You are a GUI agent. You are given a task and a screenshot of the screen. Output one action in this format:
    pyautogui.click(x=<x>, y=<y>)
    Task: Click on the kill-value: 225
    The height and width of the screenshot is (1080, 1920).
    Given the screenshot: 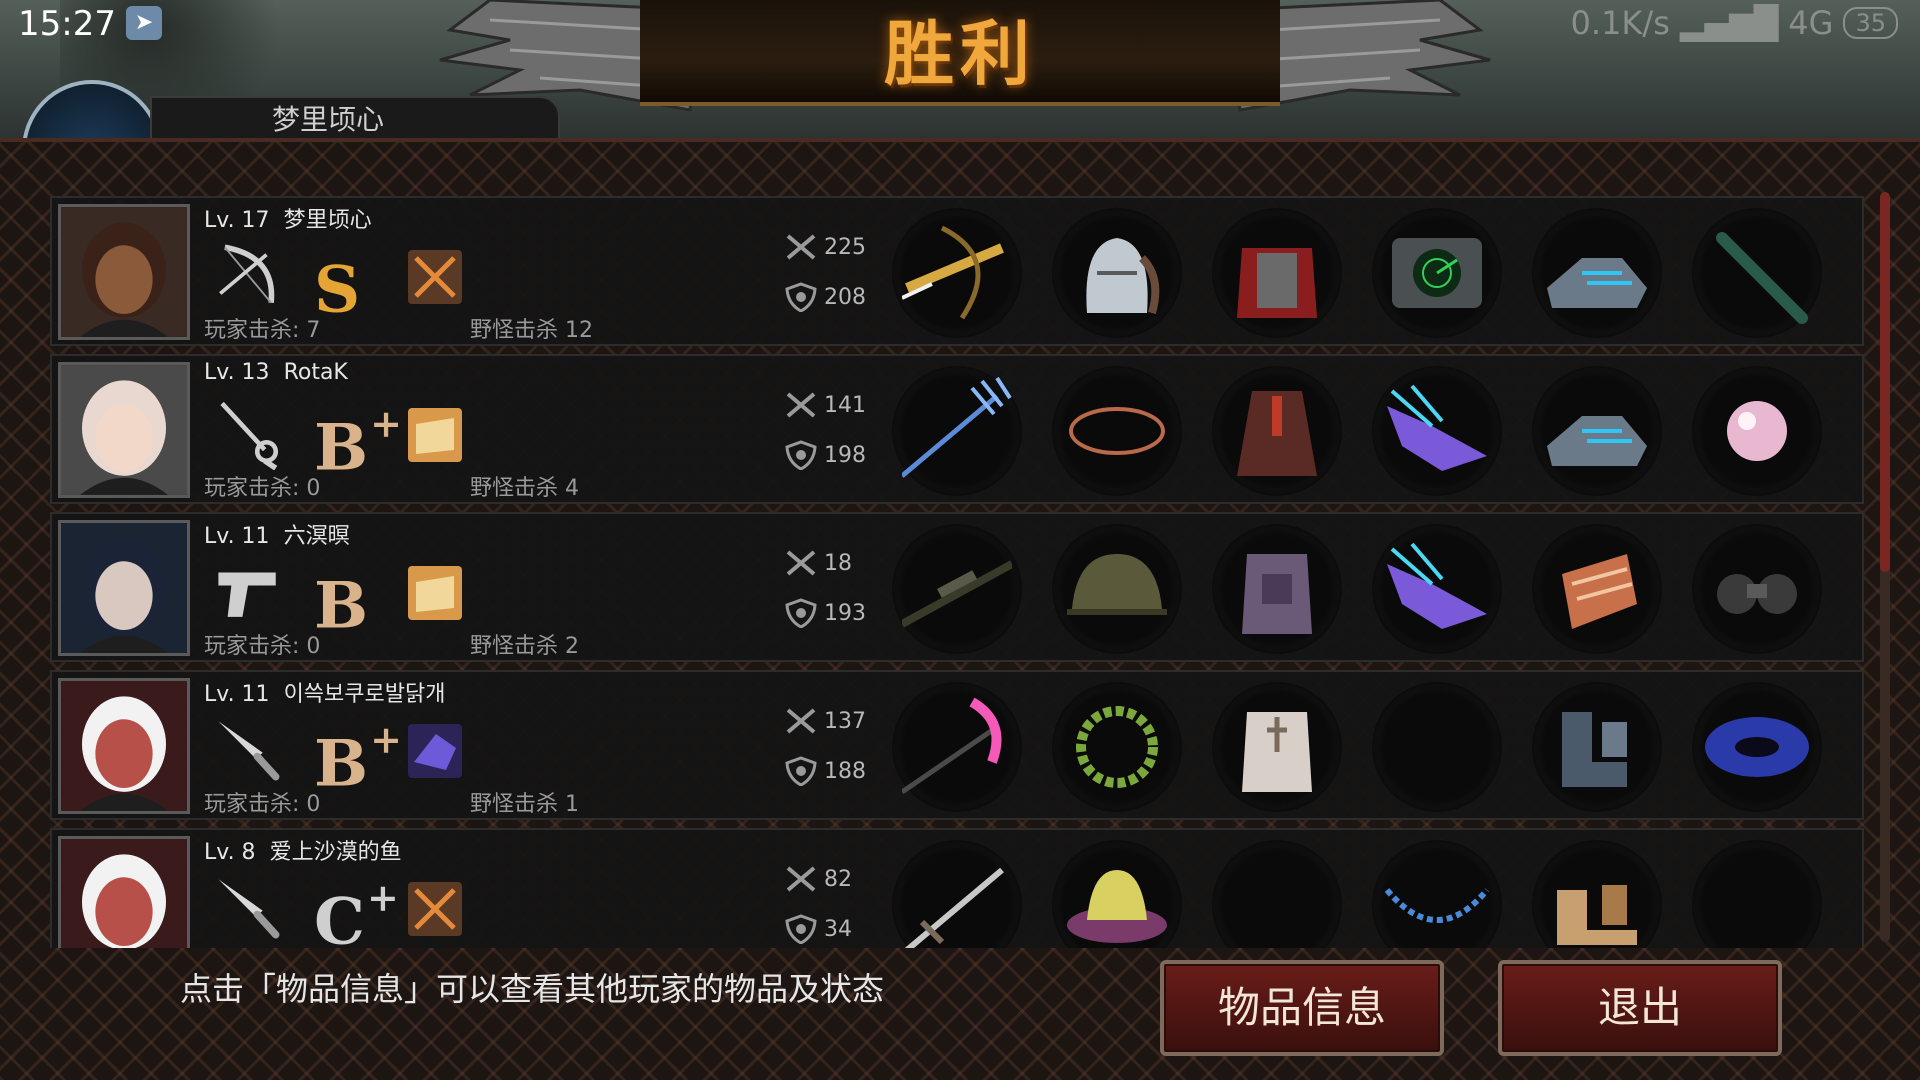 What is the action you would take?
    pyautogui.click(x=845, y=247)
    